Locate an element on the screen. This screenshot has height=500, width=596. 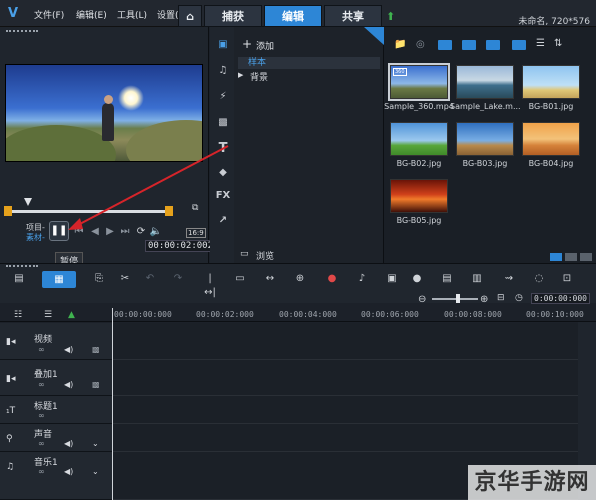
video-track-icon: ▮◂ is located at coordinates (11, 342).